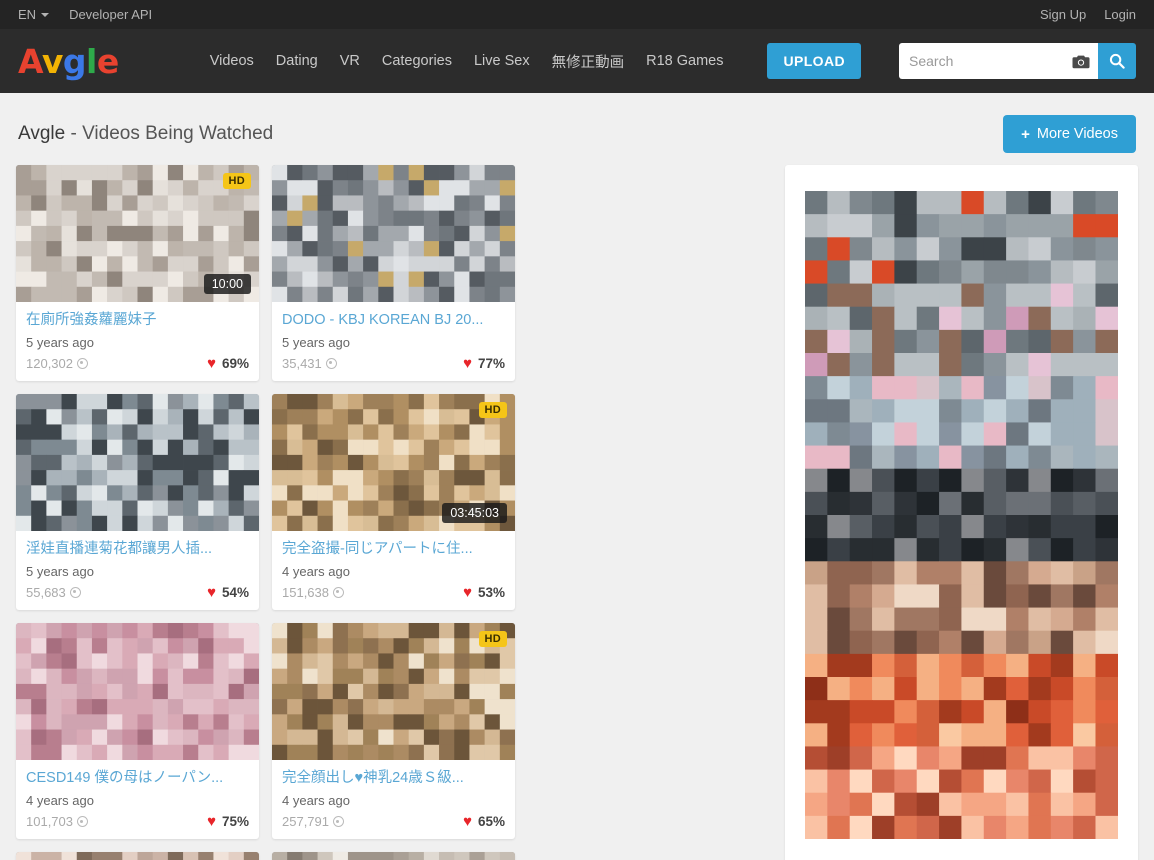 The image size is (1154, 860). Describe the element at coordinates (42, 133) in the screenshot. I see `page-title-brand: Avgle` at that location.